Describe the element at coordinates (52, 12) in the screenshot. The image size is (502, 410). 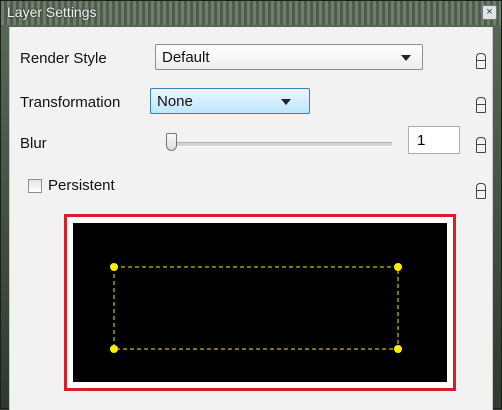
I see `window-title: Layer Settings` at that location.